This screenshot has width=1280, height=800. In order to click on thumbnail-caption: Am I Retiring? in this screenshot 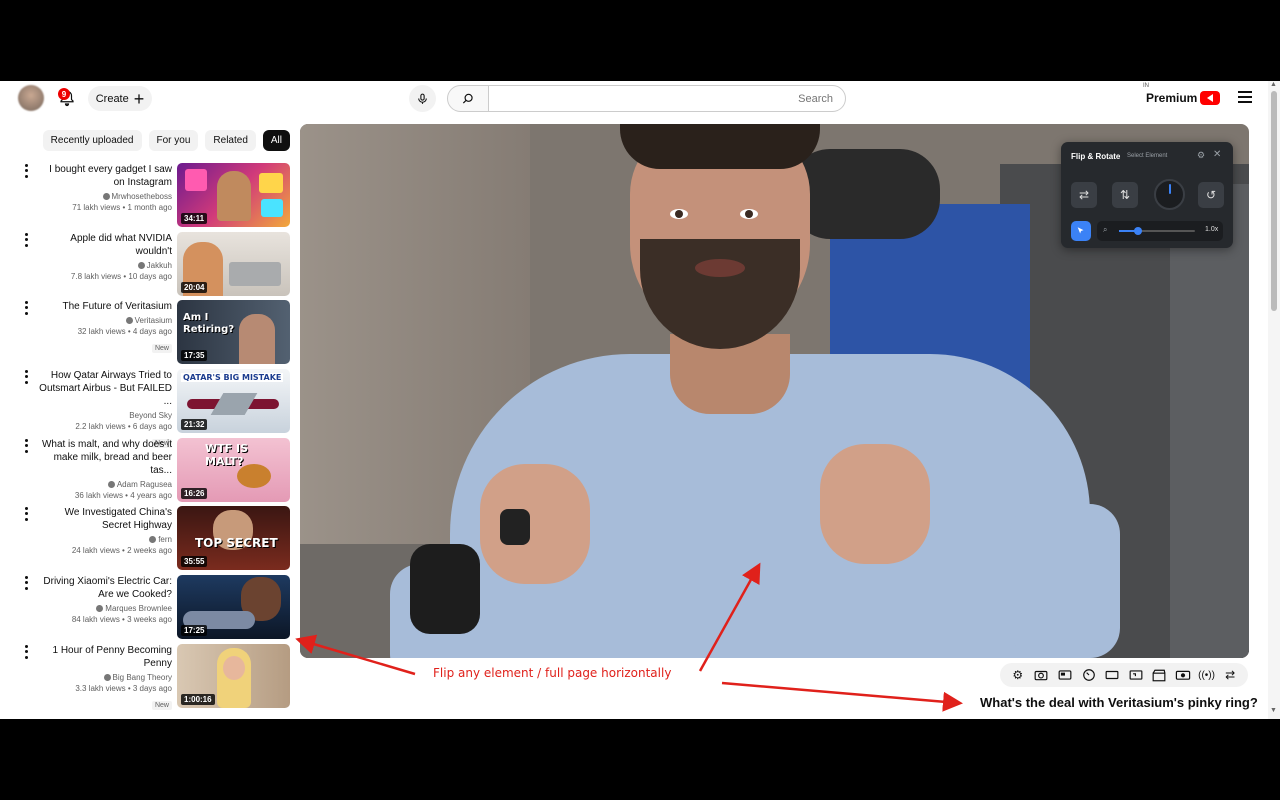, I will do `click(209, 323)`.